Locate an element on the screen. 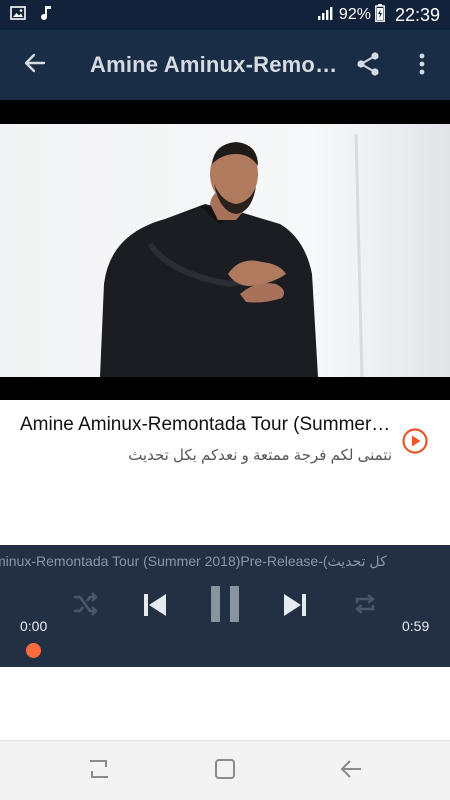  home-button is located at coordinates (225, 771).